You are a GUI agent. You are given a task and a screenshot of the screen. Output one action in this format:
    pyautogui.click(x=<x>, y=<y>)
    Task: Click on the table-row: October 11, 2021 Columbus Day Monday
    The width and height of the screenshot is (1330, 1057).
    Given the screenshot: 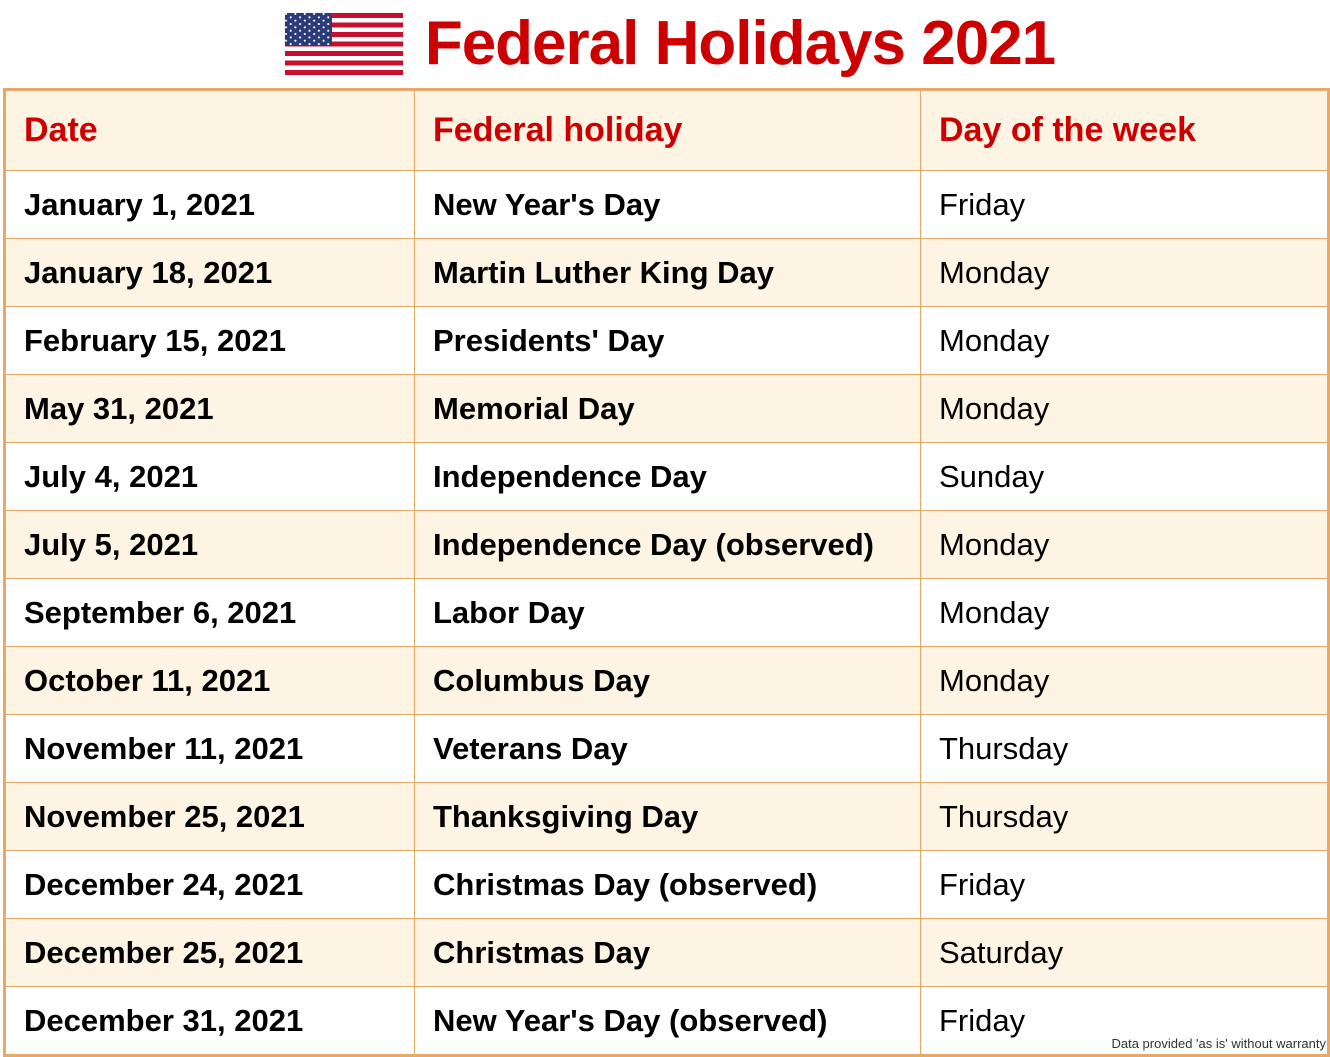 What is the action you would take?
    pyautogui.click(x=666, y=680)
    